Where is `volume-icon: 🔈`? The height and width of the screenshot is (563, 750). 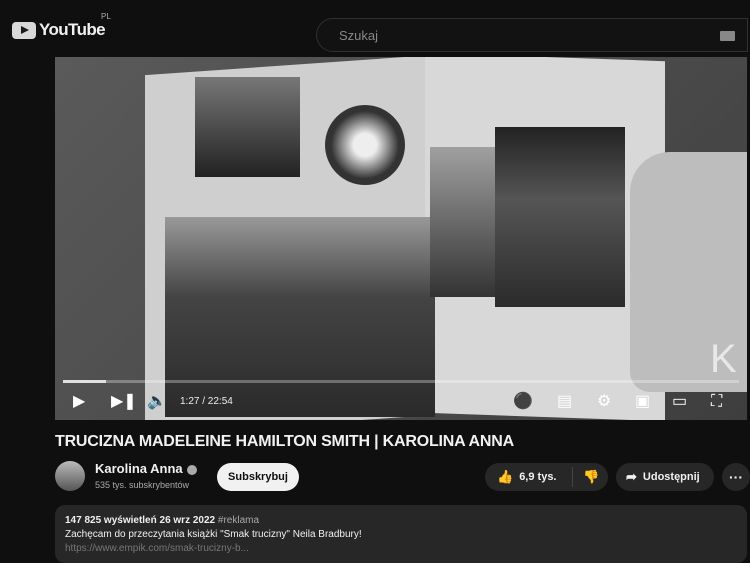
volume-icon: 🔈 is located at coordinates (157, 402).